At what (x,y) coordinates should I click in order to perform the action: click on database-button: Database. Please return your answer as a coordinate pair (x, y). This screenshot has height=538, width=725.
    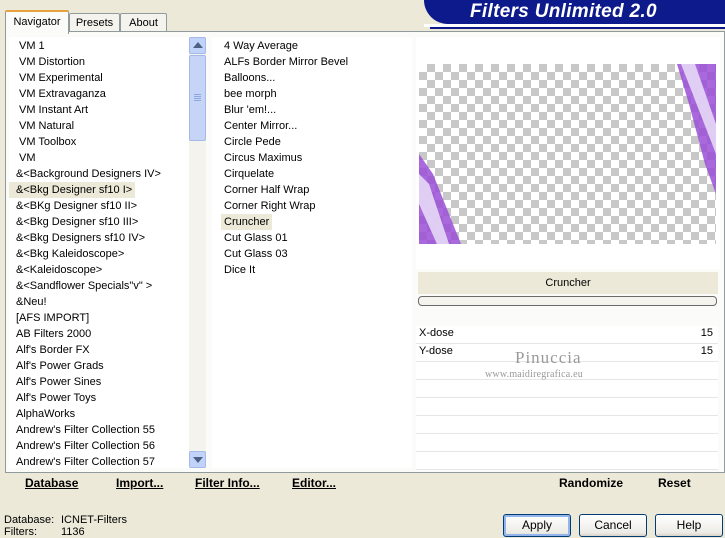
    Looking at the image, I should click on (51, 483).